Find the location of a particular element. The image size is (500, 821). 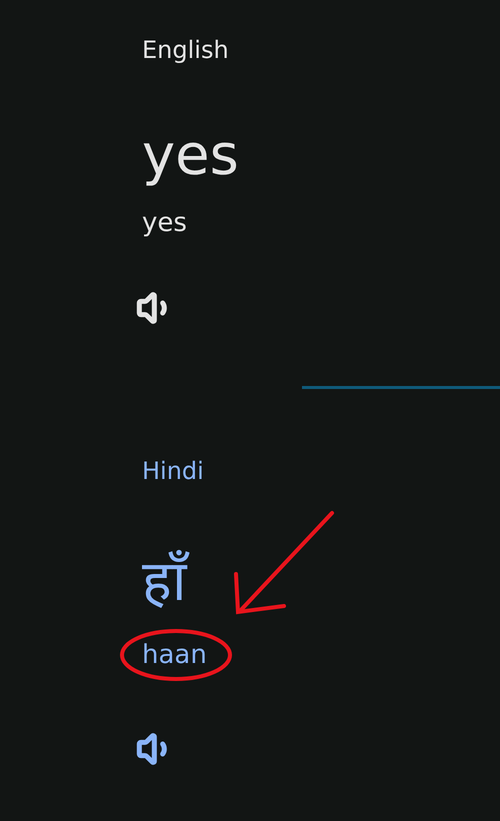

transliteration-text: haan is located at coordinates (174, 655).